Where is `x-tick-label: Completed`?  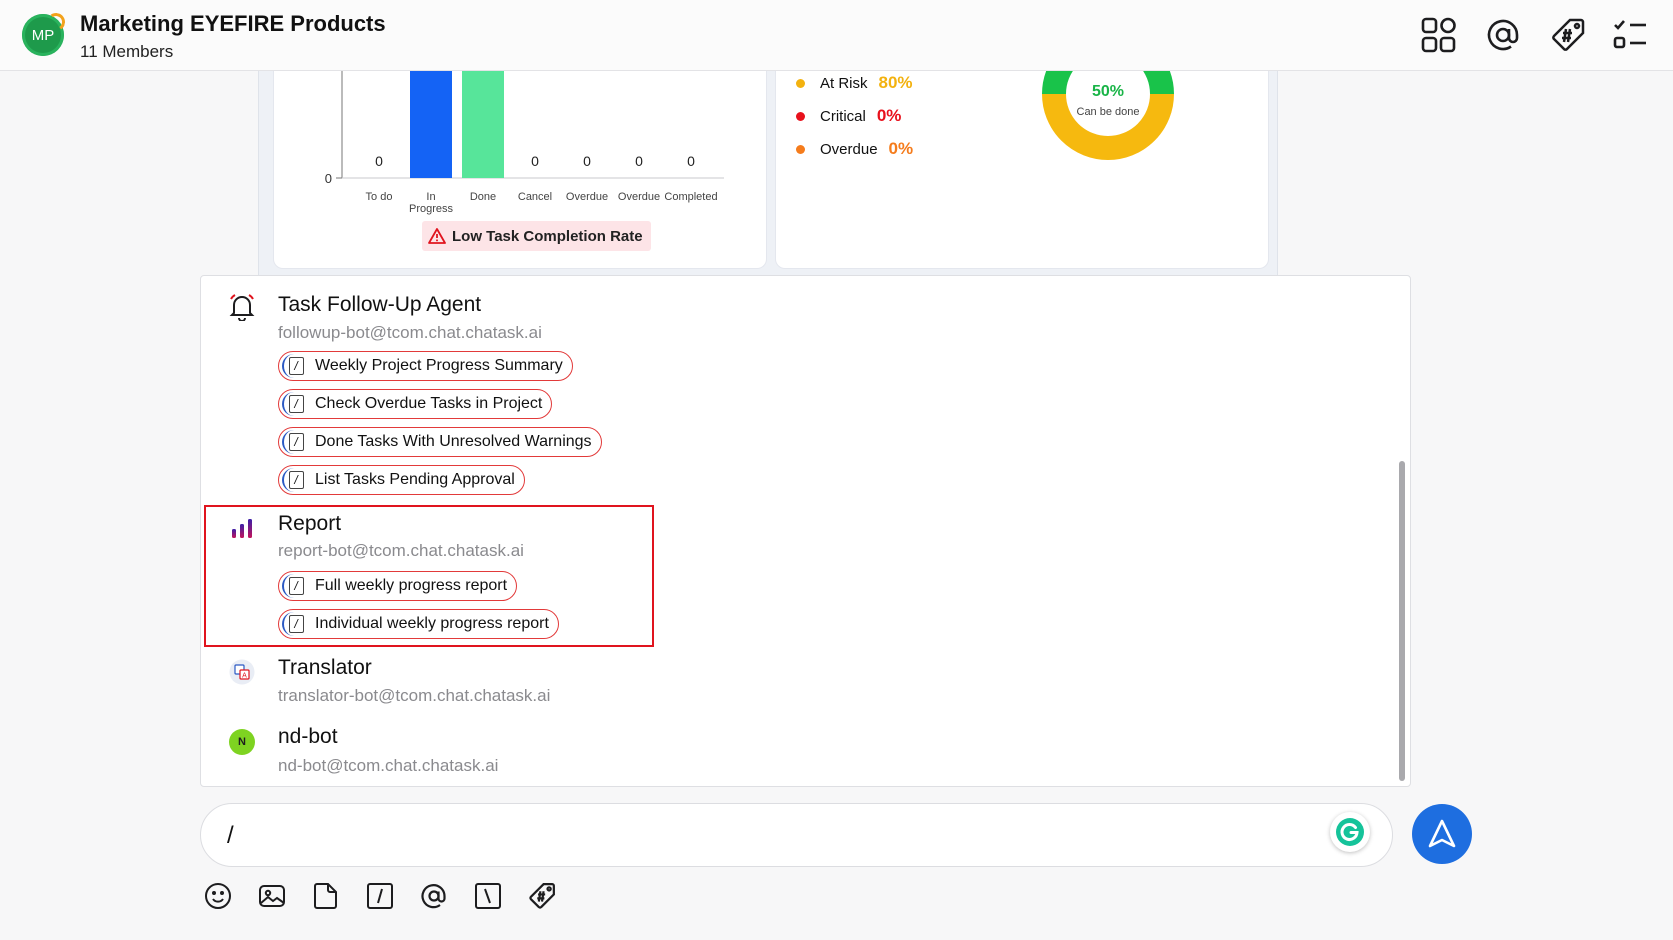
x-tick-label: Completed is located at coordinates (691, 197).